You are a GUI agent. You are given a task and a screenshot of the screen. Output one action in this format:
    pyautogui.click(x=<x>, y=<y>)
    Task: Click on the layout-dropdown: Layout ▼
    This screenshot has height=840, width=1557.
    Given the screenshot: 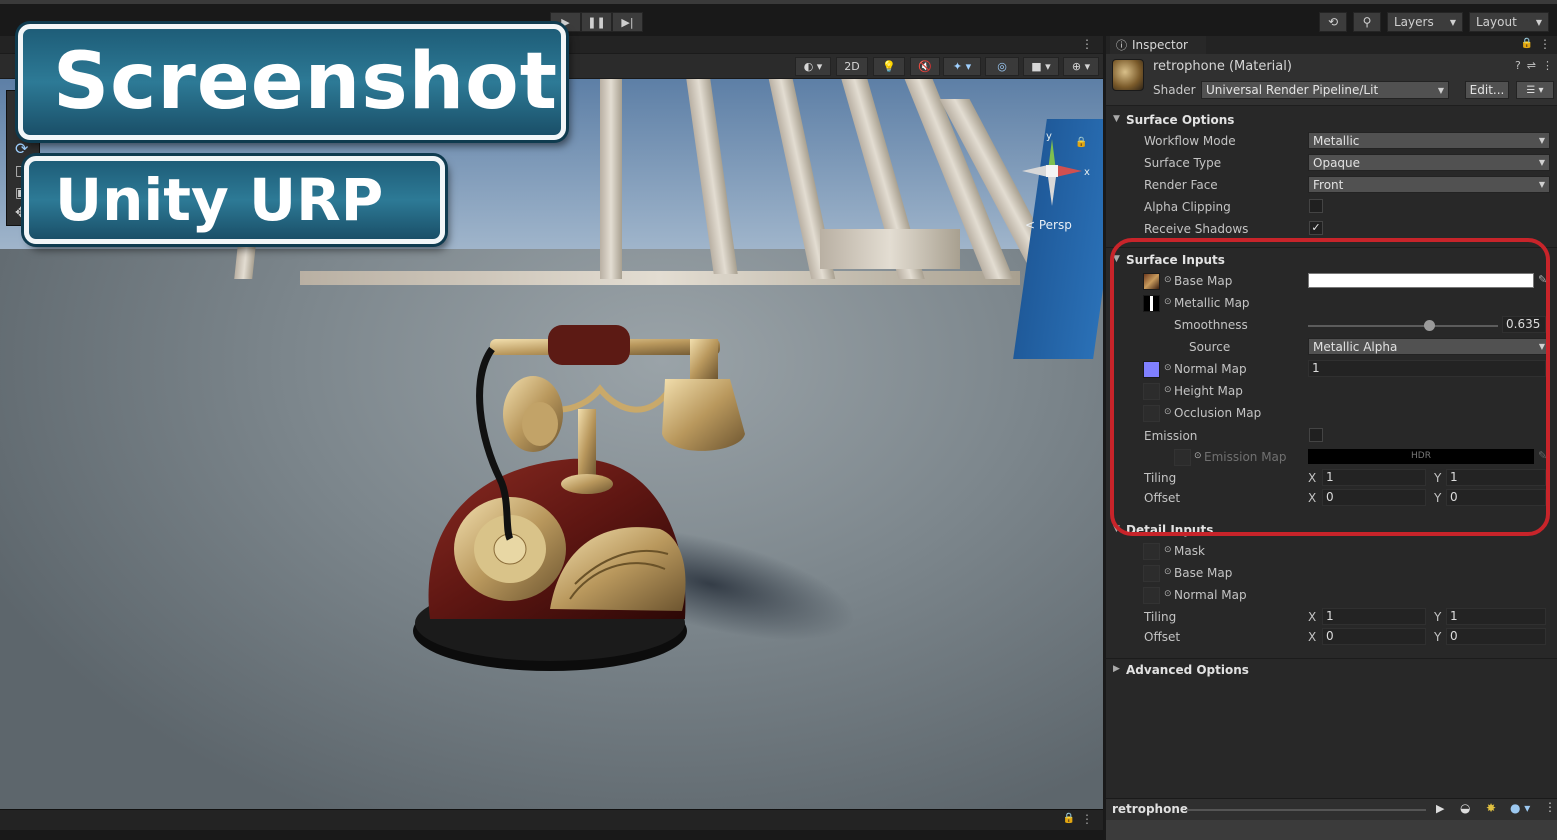 What is the action you would take?
    pyautogui.click(x=1509, y=22)
    